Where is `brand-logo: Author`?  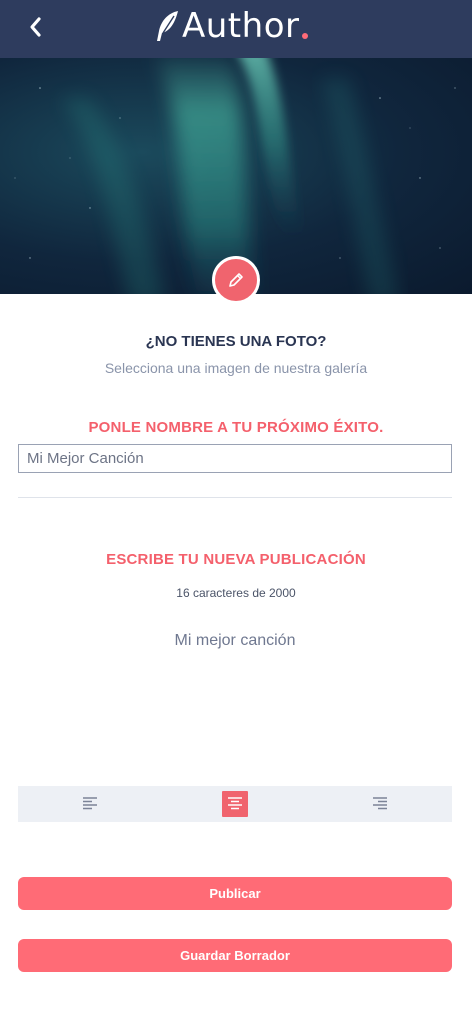 brand-logo: Author is located at coordinates (231, 26).